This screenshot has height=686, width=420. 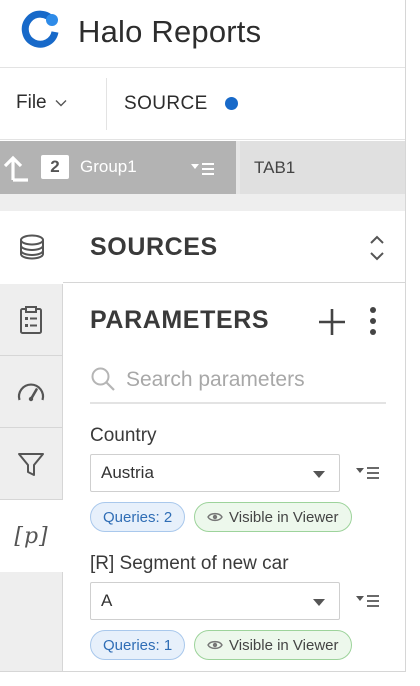 I want to click on rail-empty-area, so click(x=31, y=621).